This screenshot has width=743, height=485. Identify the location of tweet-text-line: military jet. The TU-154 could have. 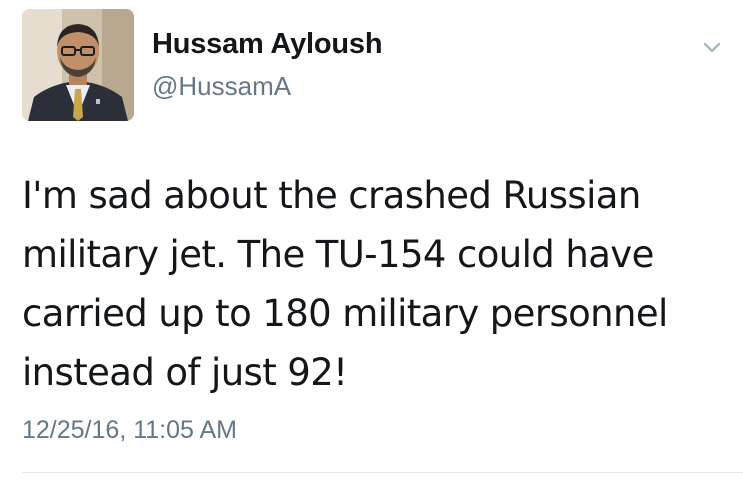
(338, 254).